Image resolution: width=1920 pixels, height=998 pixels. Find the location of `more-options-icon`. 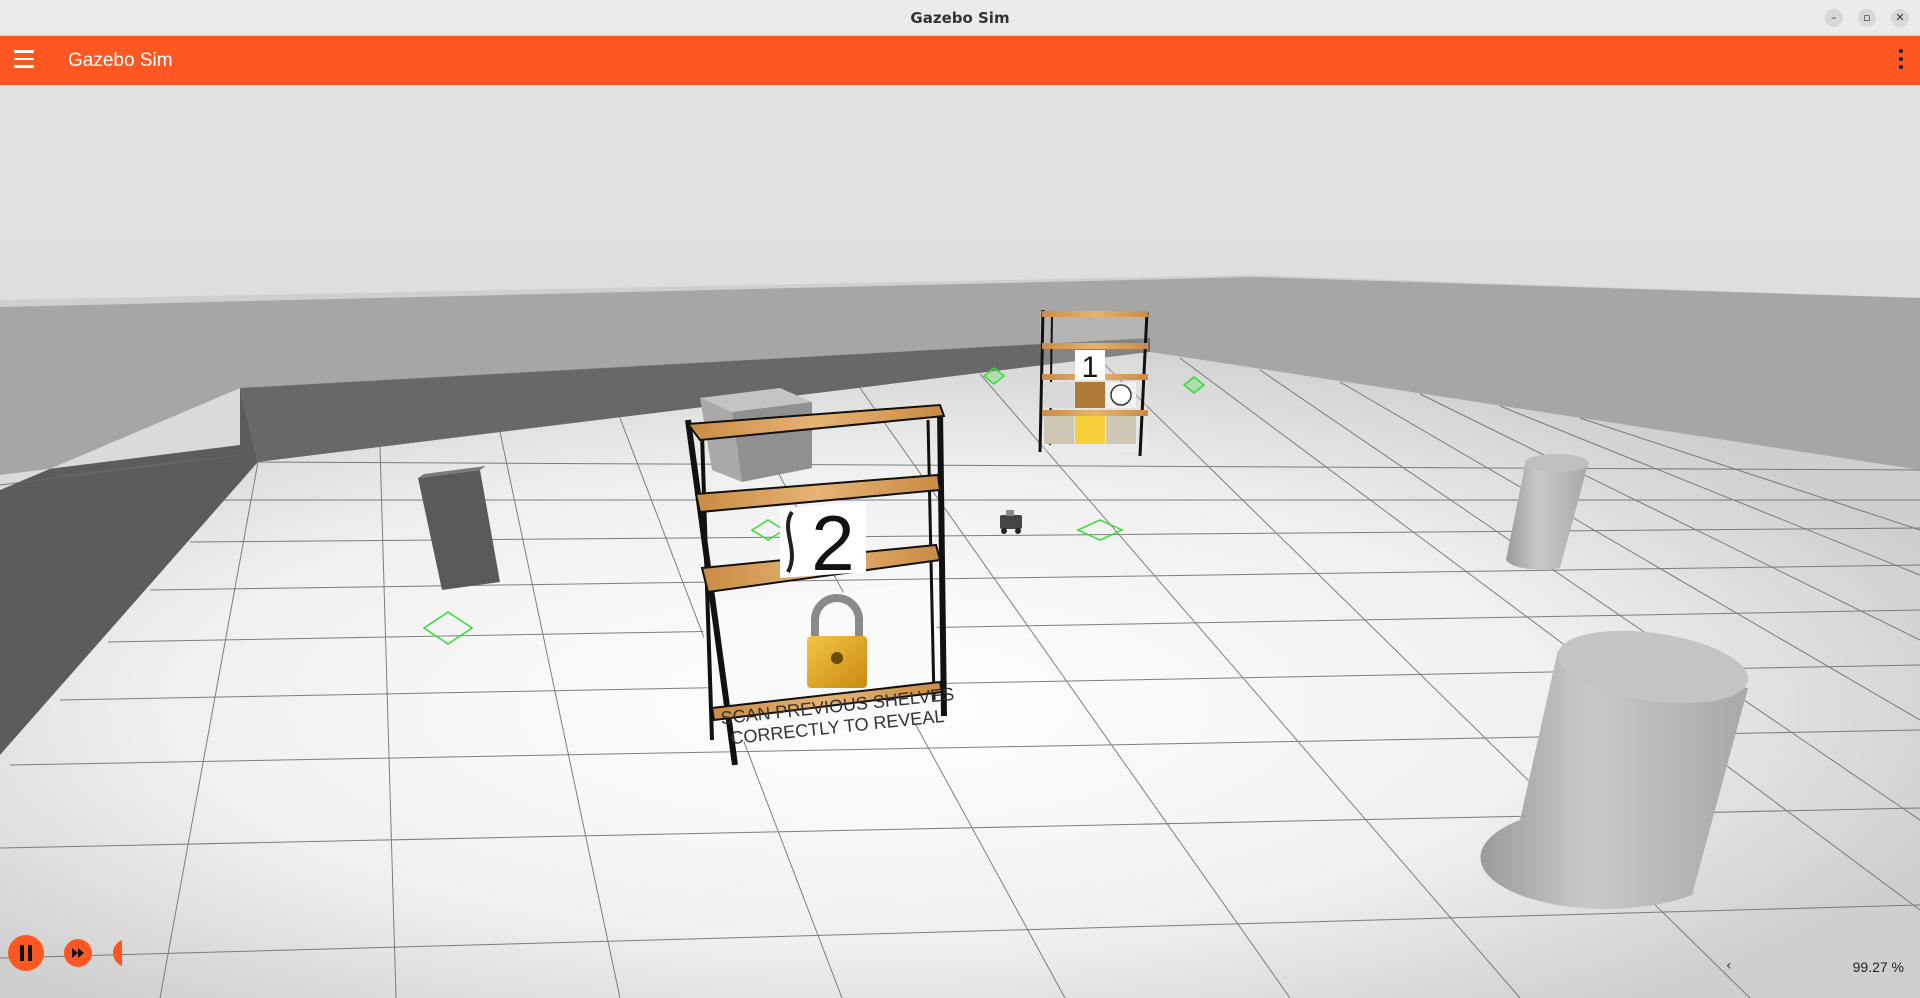

more-options-icon is located at coordinates (1901, 60).